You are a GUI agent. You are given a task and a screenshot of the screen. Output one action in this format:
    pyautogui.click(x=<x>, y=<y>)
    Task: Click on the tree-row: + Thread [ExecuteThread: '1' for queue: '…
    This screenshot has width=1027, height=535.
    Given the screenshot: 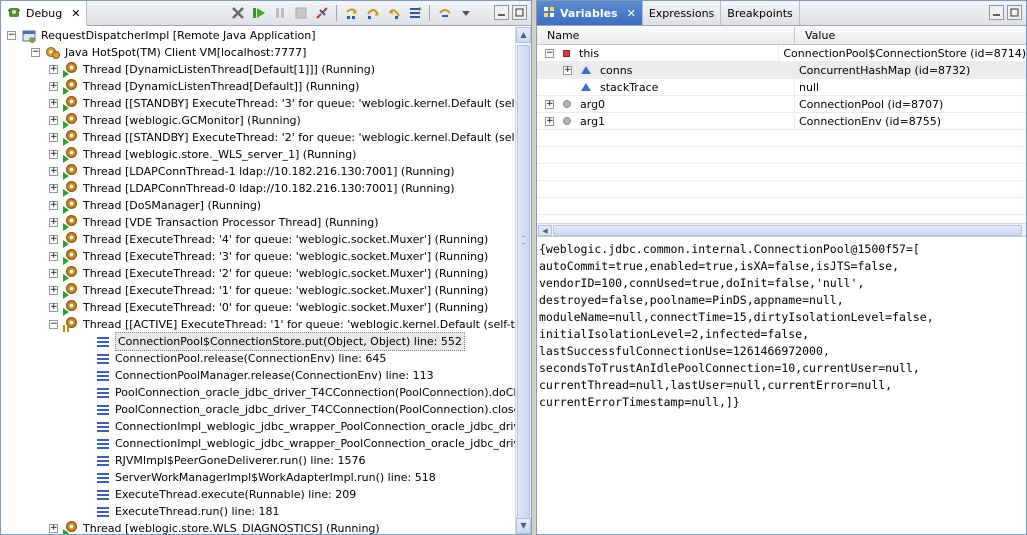 What is the action you would take?
    pyautogui.click(x=258, y=290)
    